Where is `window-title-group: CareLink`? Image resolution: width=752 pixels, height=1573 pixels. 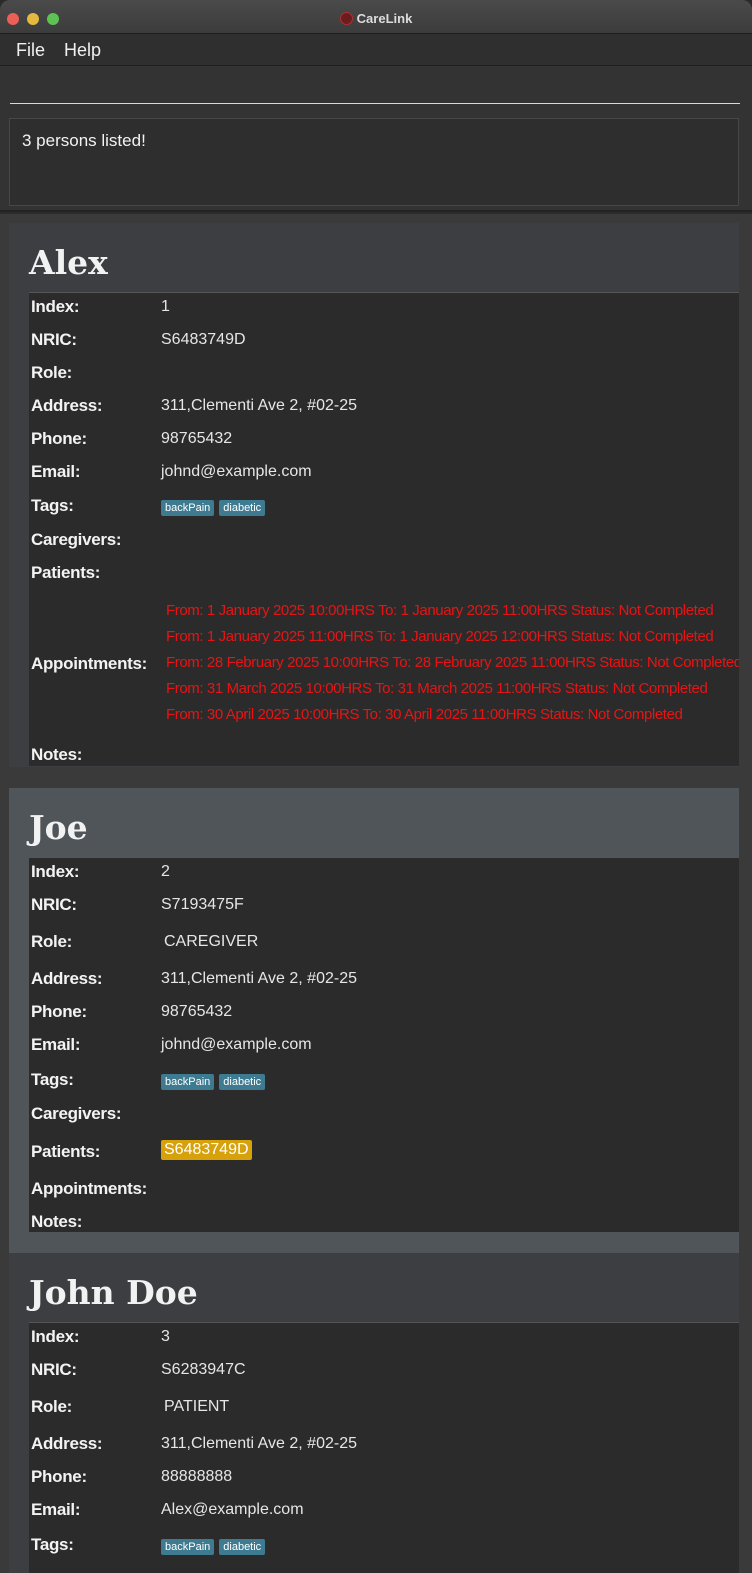 window-title-group: CareLink is located at coordinates (376, 18).